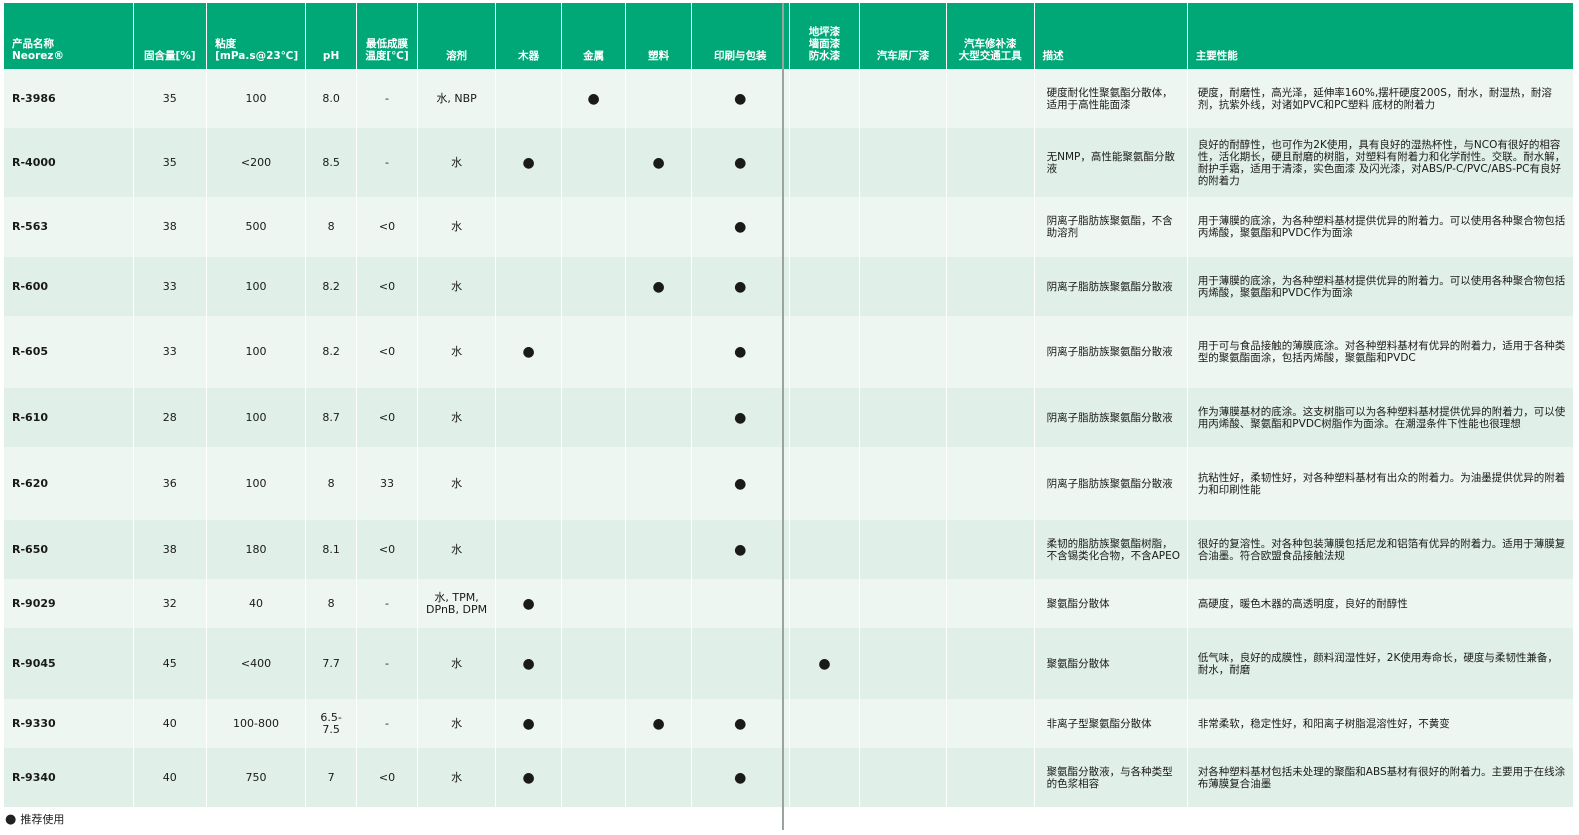 This screenshot has height=835, width=1579. Describe the element at coordinates (331, 777) in the screenshot. I see `cell-ph: 7` at that location.